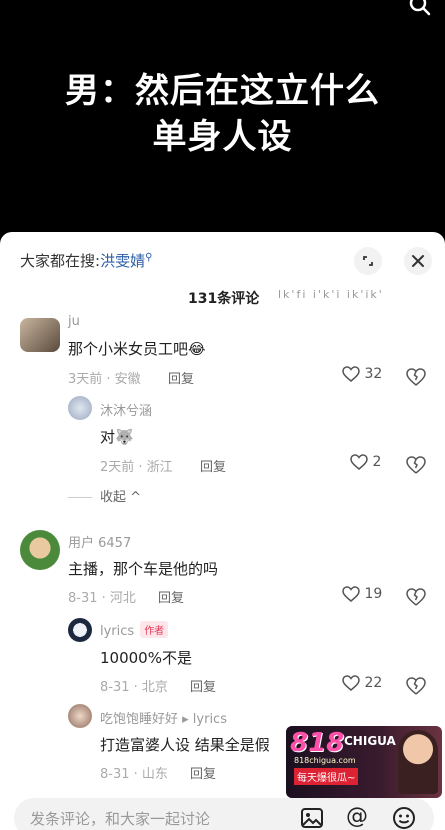  I want to click on like-button: 32, so click(362, 374).